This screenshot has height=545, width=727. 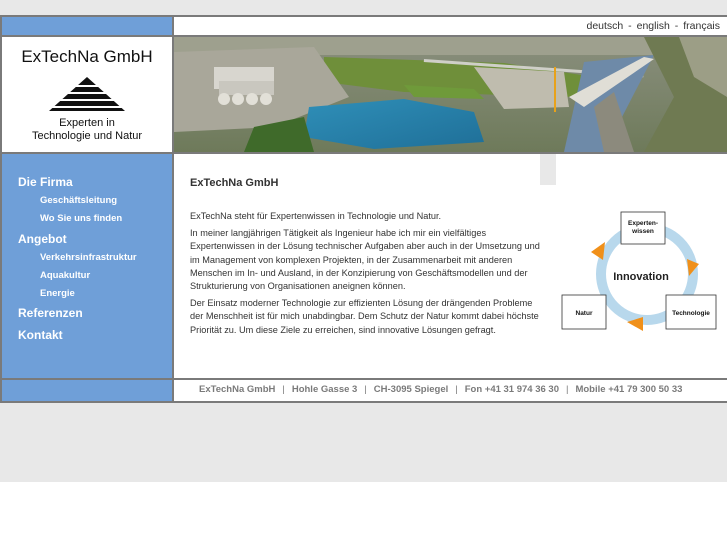 I want to click on nav-referenzen: Referenzen, so click(x=50, y=313).